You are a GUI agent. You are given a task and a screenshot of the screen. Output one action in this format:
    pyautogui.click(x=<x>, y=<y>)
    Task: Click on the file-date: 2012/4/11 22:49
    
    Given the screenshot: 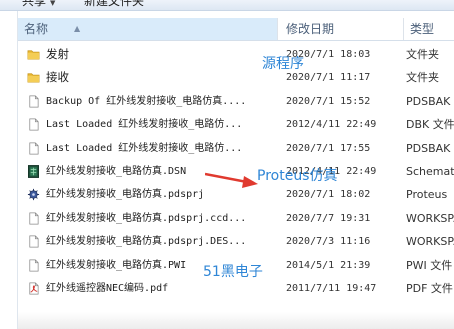 What is the action you would take?
    pyautogui.click(x=331, y=125)
    